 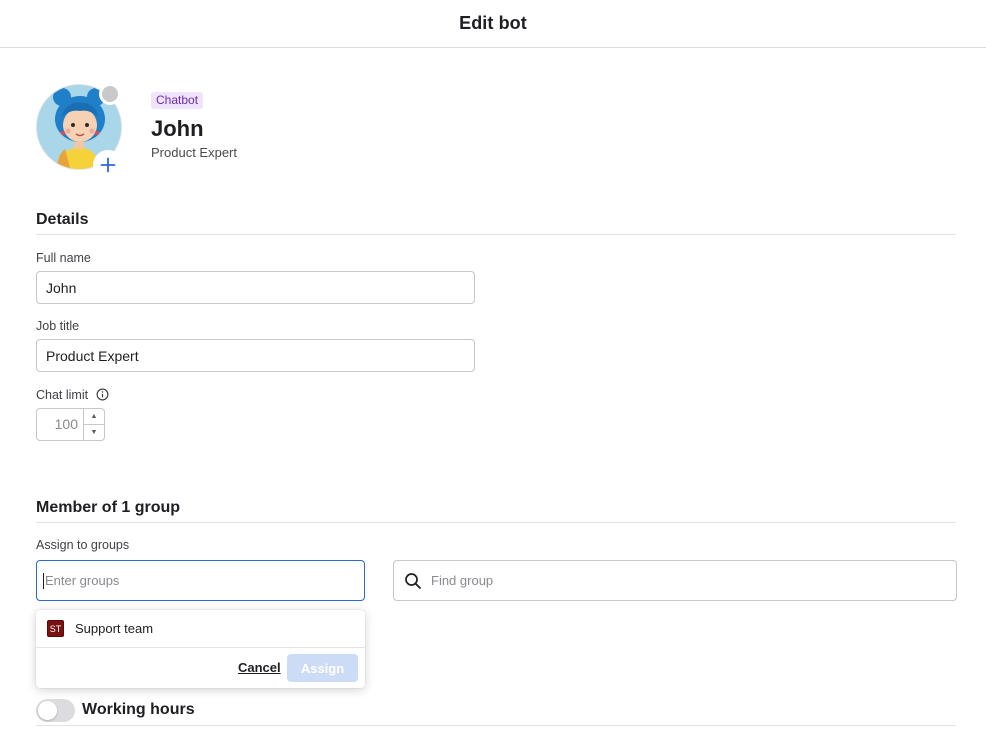 What do you see at coordinates (200, 628) in the screenshot?
I see `dropdown-item-support-team: ST Support team` at bounding box center [200, 628].